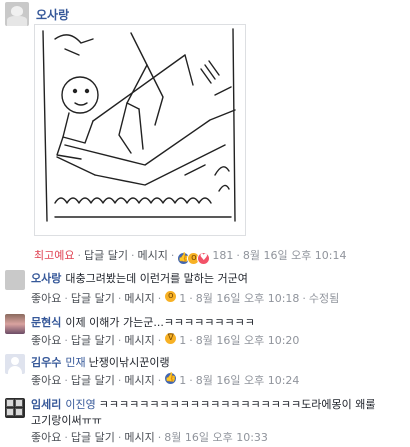  I want to click on reply-timestamp: 8월 16일 오후 10:18, so click(248, 298).